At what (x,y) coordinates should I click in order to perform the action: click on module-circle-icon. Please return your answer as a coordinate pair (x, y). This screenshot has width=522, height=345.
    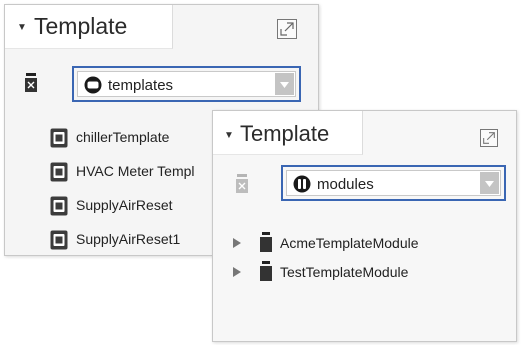
    Looking at the image, I should click on (302, 184).